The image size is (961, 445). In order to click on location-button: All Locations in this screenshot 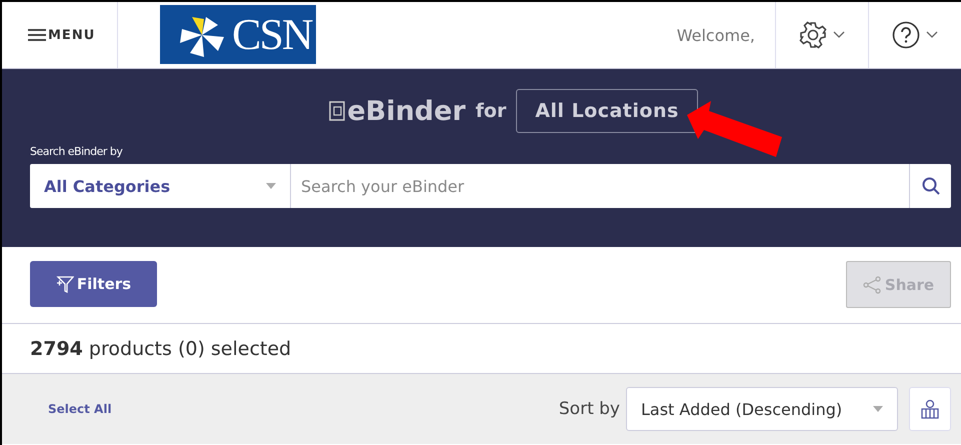, I will do `click(607, 111)`.